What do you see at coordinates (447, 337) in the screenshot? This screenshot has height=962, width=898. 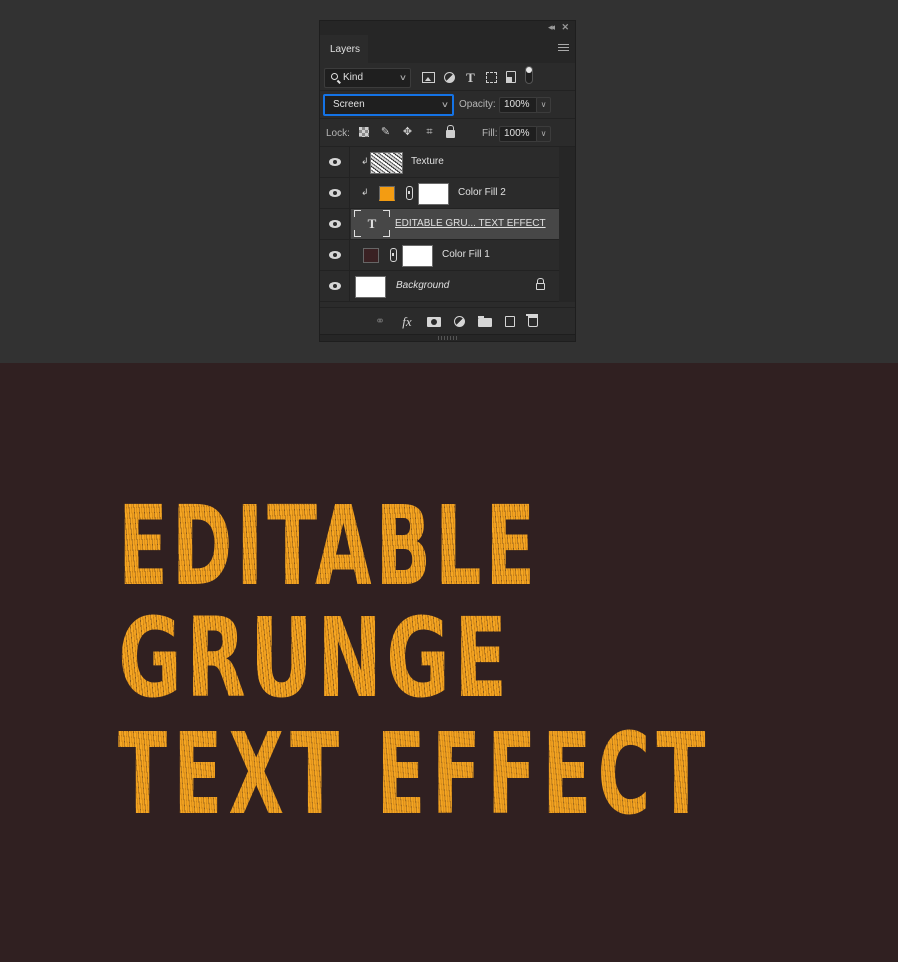 I see `panel-resize-grip` at bounding box center [447, 337].